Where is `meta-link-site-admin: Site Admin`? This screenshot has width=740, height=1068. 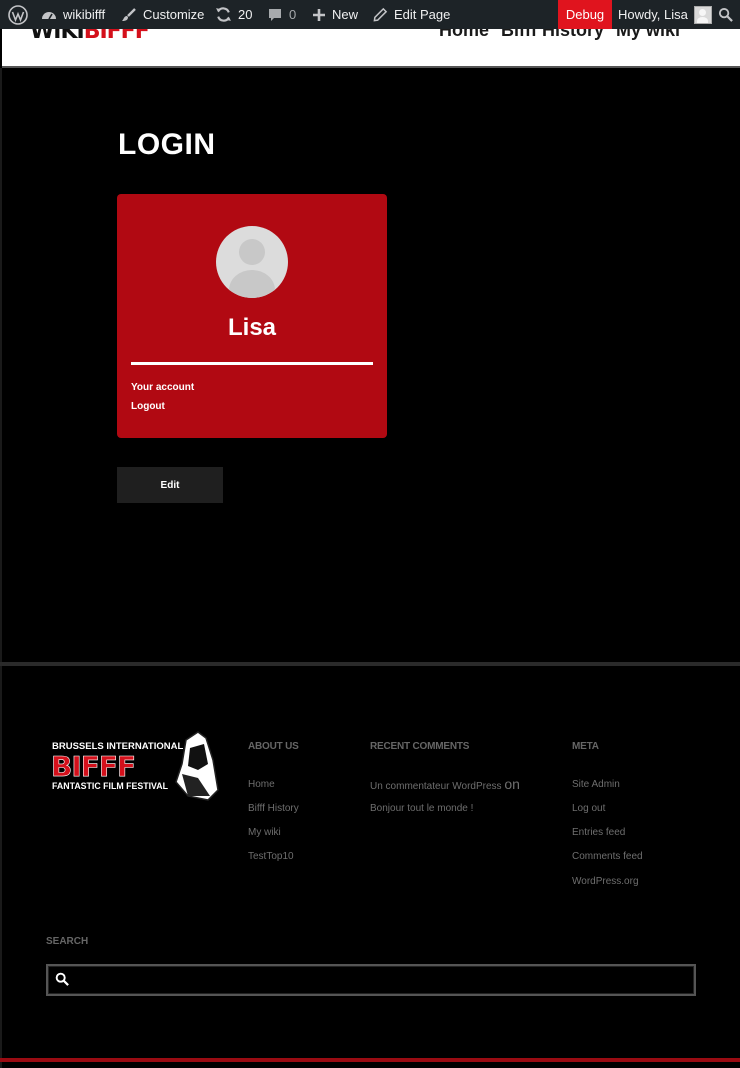 meta-link-site-admin: Site Admin is located at coordinates (596, 784).